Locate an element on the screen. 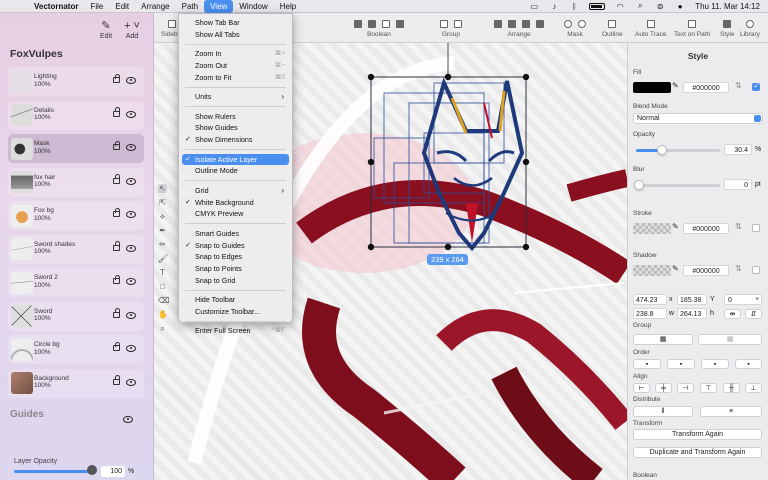  fill-enabled-checkbox is located at coordinates (756, 86).